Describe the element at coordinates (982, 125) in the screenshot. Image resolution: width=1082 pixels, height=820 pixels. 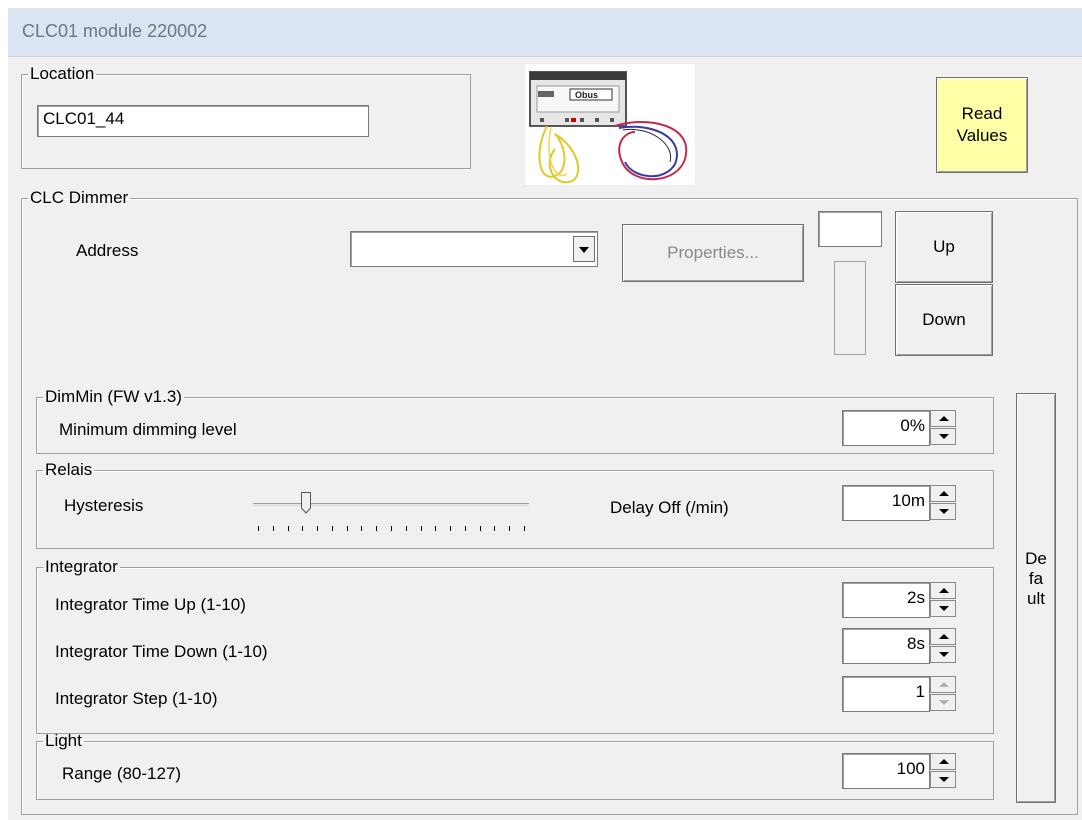
I see `read-values-button: Read Values` at that location.